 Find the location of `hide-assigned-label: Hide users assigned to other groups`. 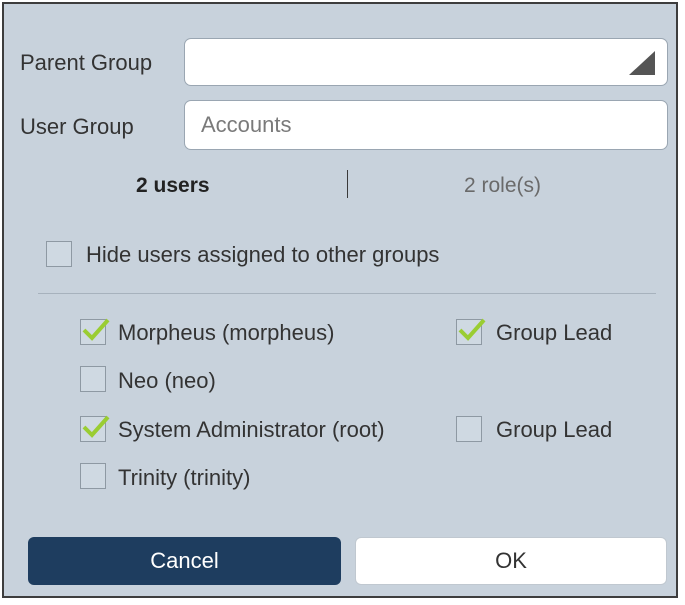

hide-assigned-label: Hide users assigned to other groups is located at coordinates (263, 254).